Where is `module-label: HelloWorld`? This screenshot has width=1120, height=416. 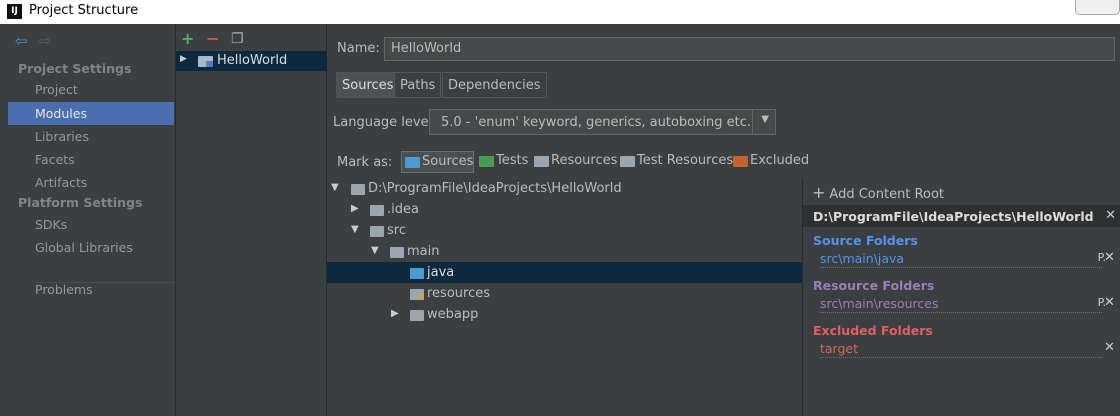
module-label: HelloWorld is located at coordinates (252, 60).